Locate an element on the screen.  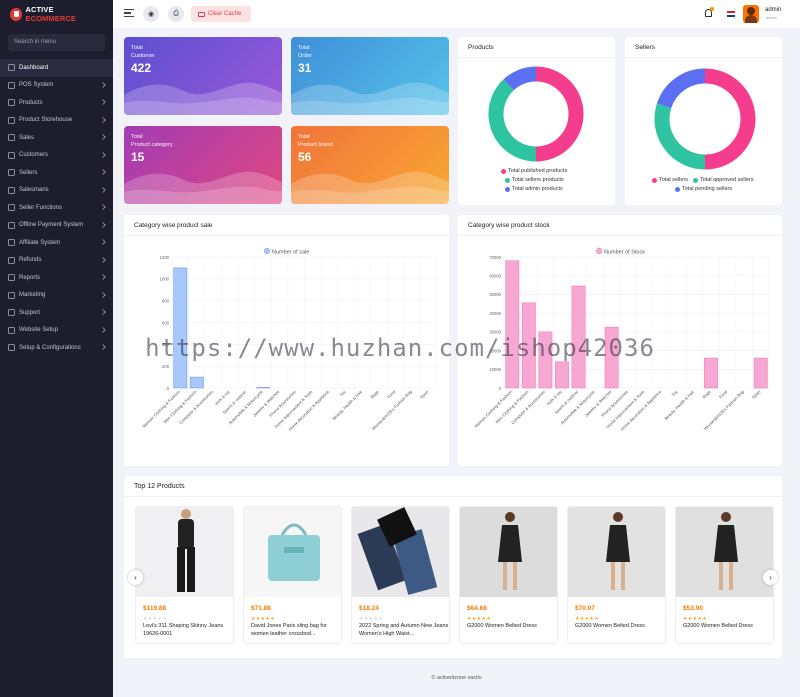
notification-bell-icon is located at coordinates (709, 12).